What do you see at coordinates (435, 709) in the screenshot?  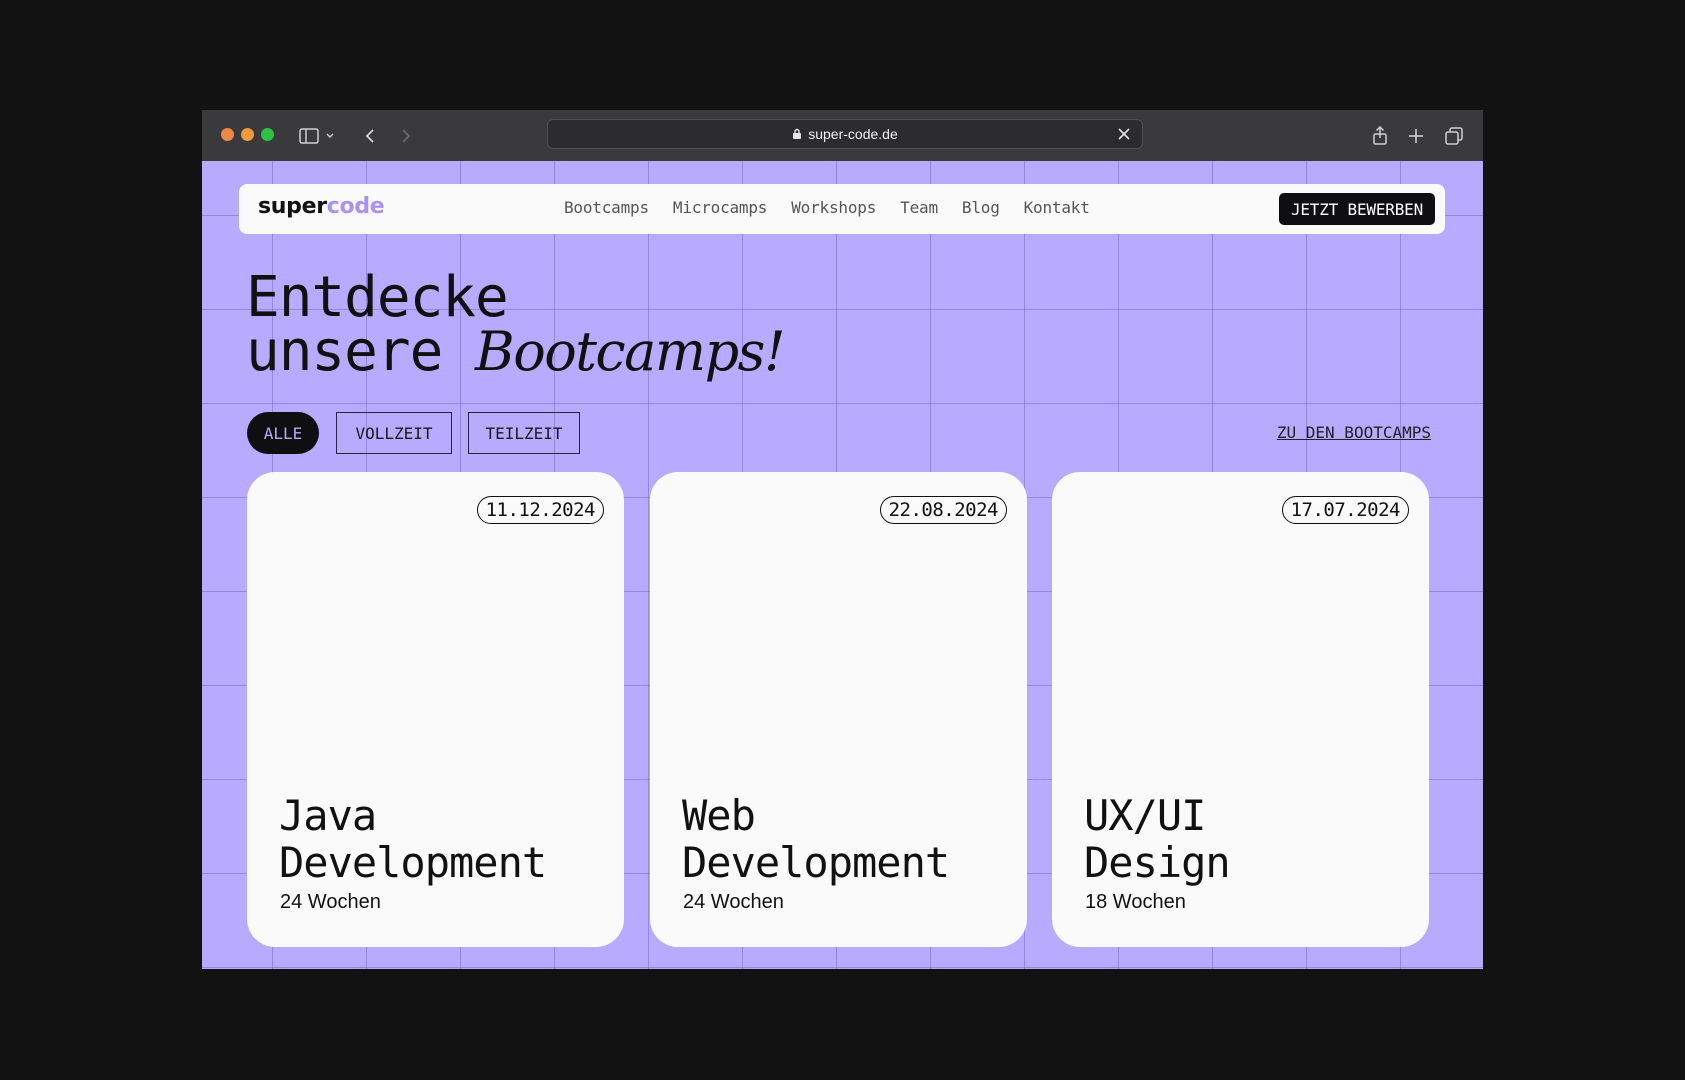 I see `bootcamp-card-java: 11.12.2024 Java Development 24 Wochen` at bounding box center [435, 709].